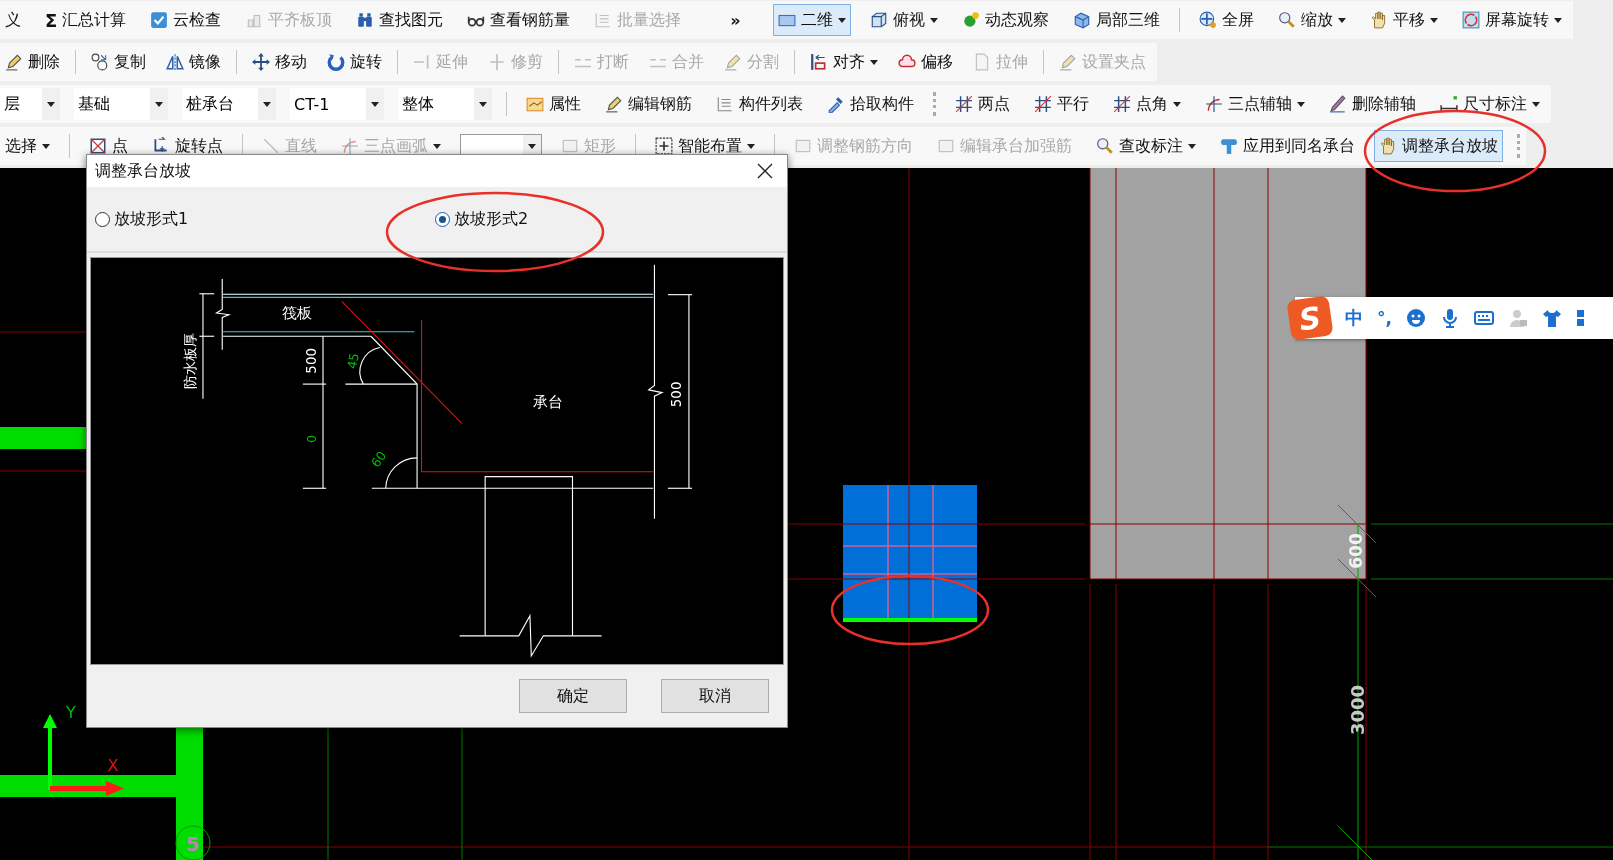 The width and height of the screenshot is (1613, 860). What do you see at coordinates (648, 104) in the screenshot?
I see `toolbar-button: 编辑钢筋` at bounding box center [648, 104].